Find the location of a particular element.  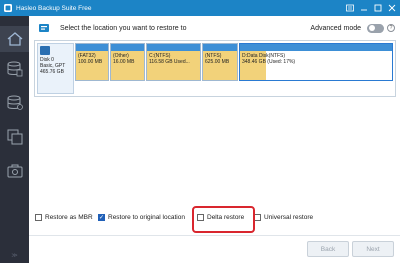

footer-divider is located at coordinates (214, 235).